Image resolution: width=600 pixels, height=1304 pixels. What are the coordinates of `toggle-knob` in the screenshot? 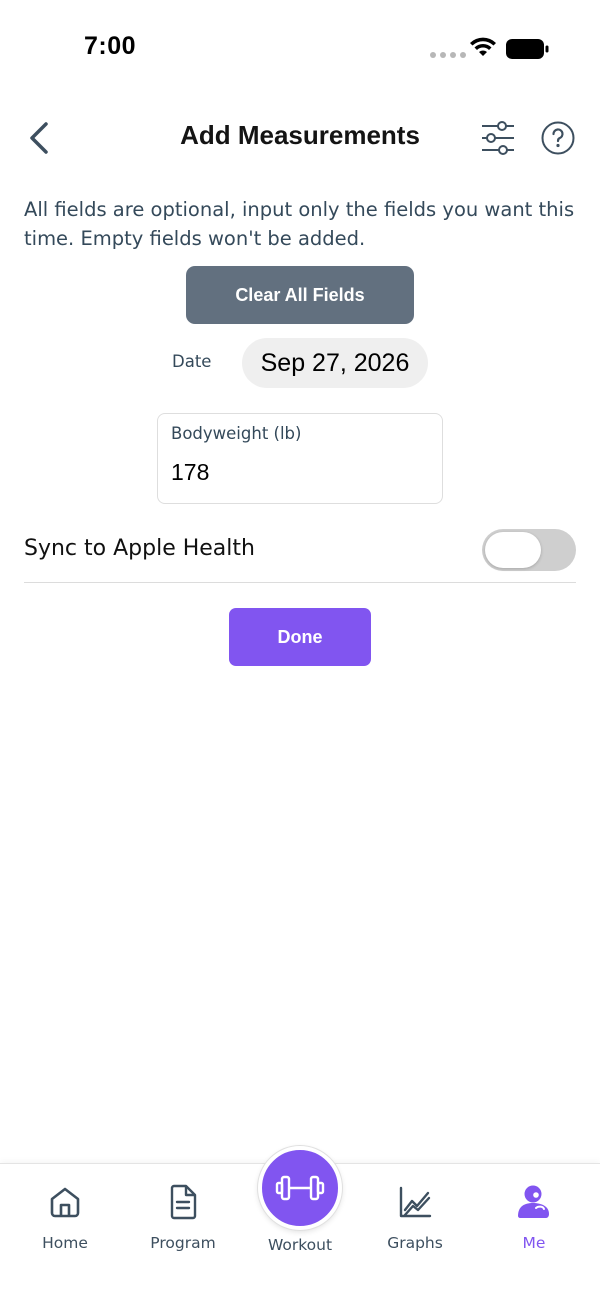 It's located at (513, 550).